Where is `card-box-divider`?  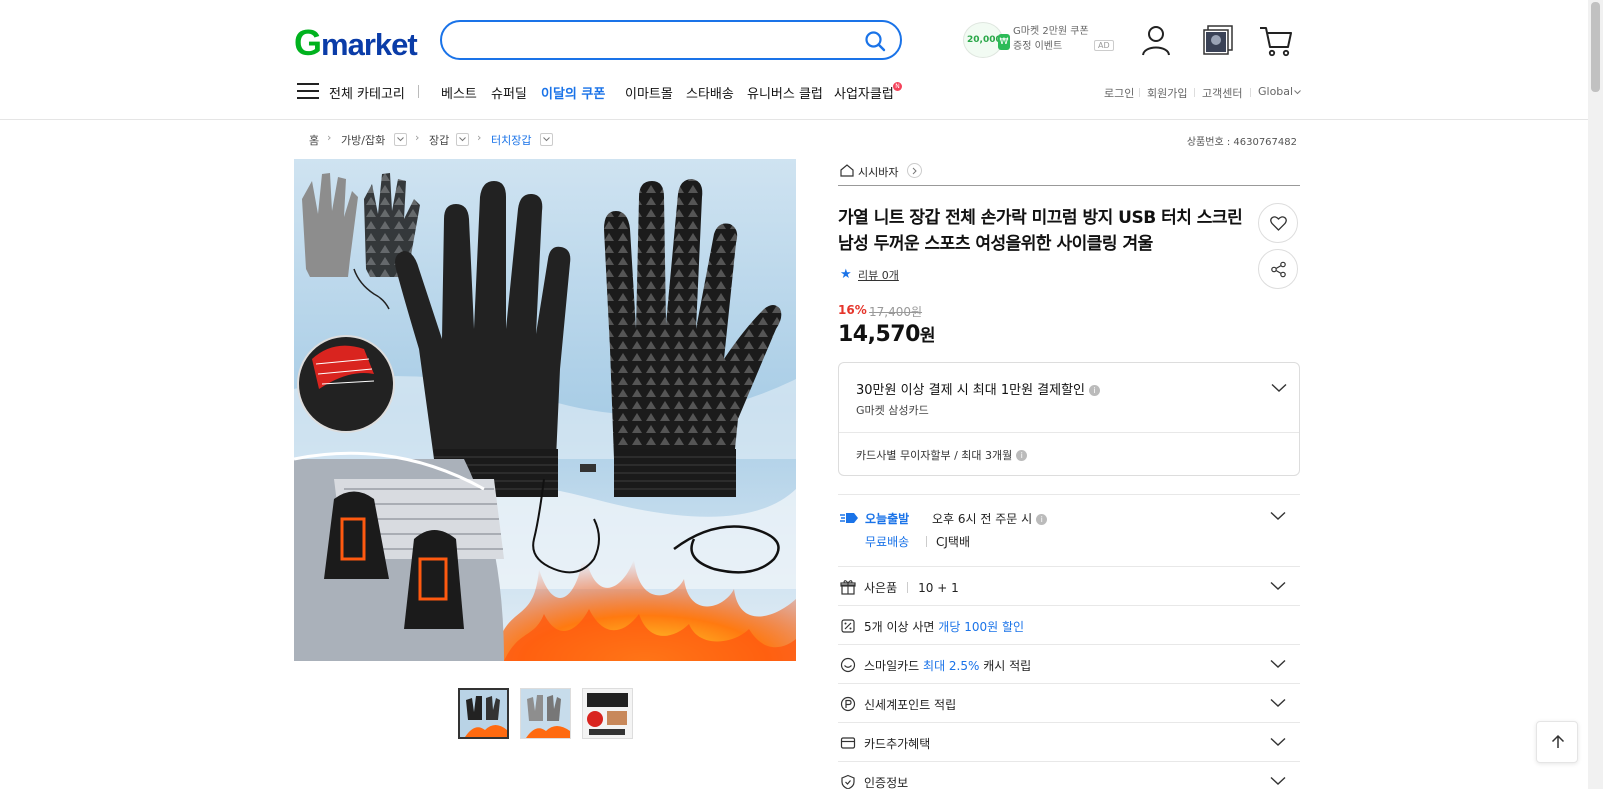
card-box-divider is located at coordinates (1069, 432).